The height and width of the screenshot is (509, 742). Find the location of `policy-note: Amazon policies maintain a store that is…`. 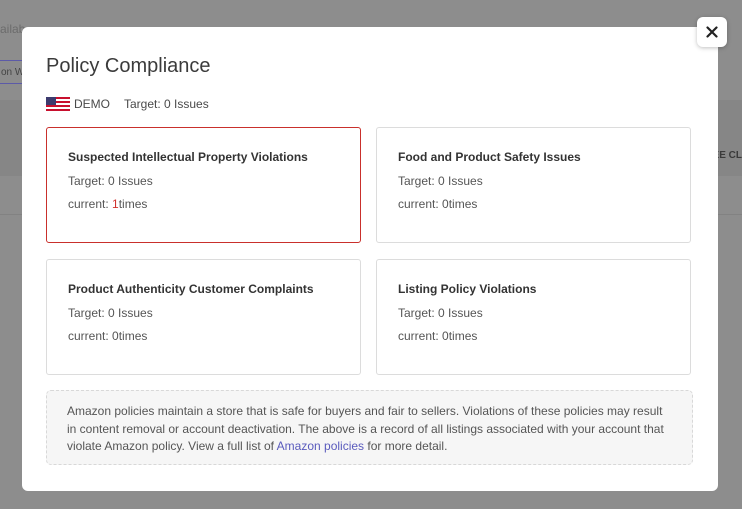

policy-note: Amazon policies maintain a store that is… is located at coordinates (369, 427).